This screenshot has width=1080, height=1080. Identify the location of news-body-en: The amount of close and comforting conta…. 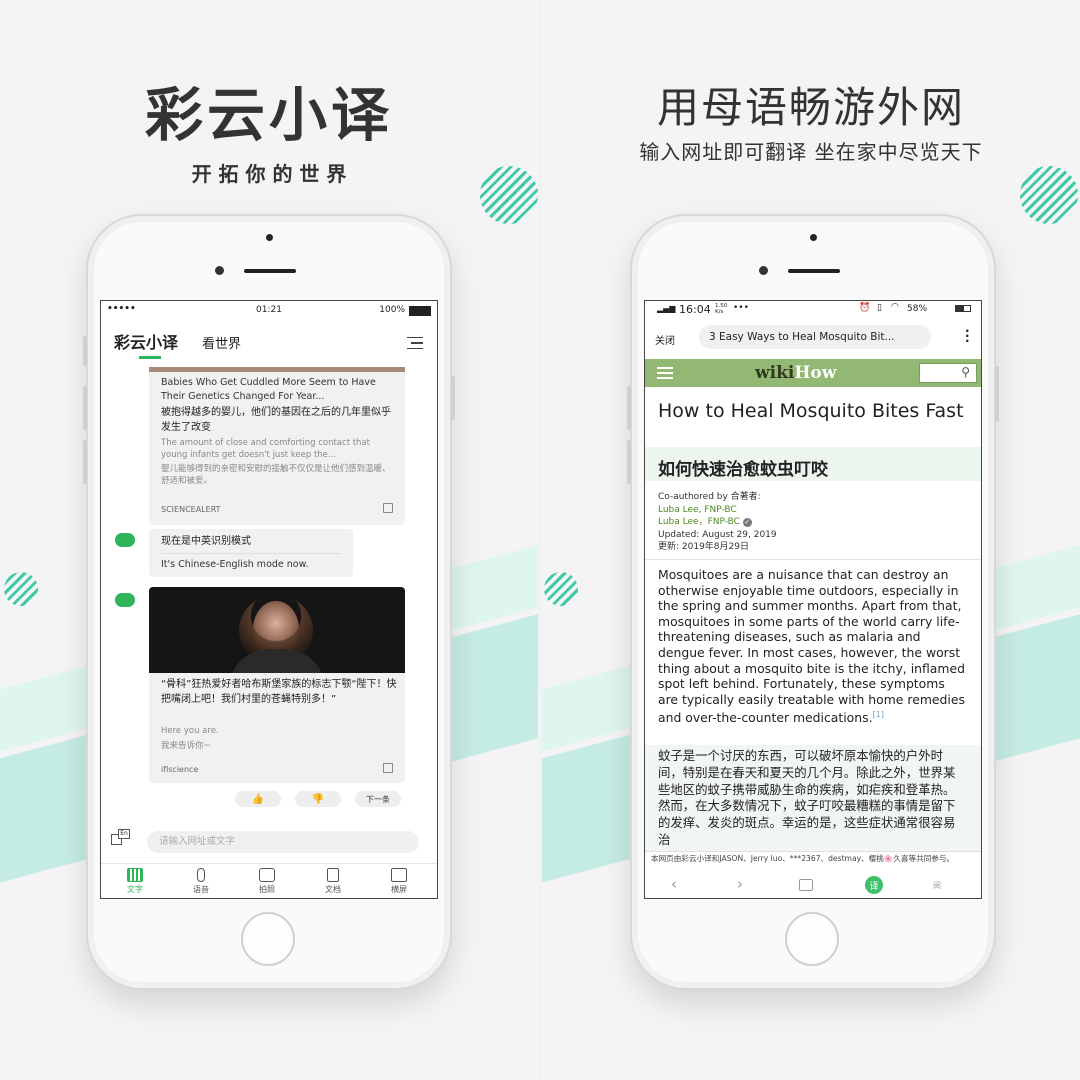
(265, 449).